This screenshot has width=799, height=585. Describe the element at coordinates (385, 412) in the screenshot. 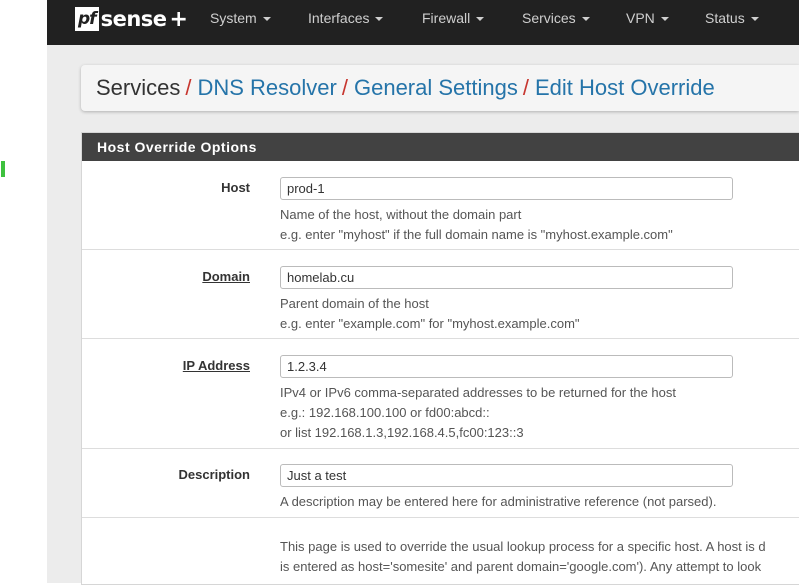

I see `ip-help-line-2: e.g.: 192.168.100.100 or fd00:abcd::` at that location.